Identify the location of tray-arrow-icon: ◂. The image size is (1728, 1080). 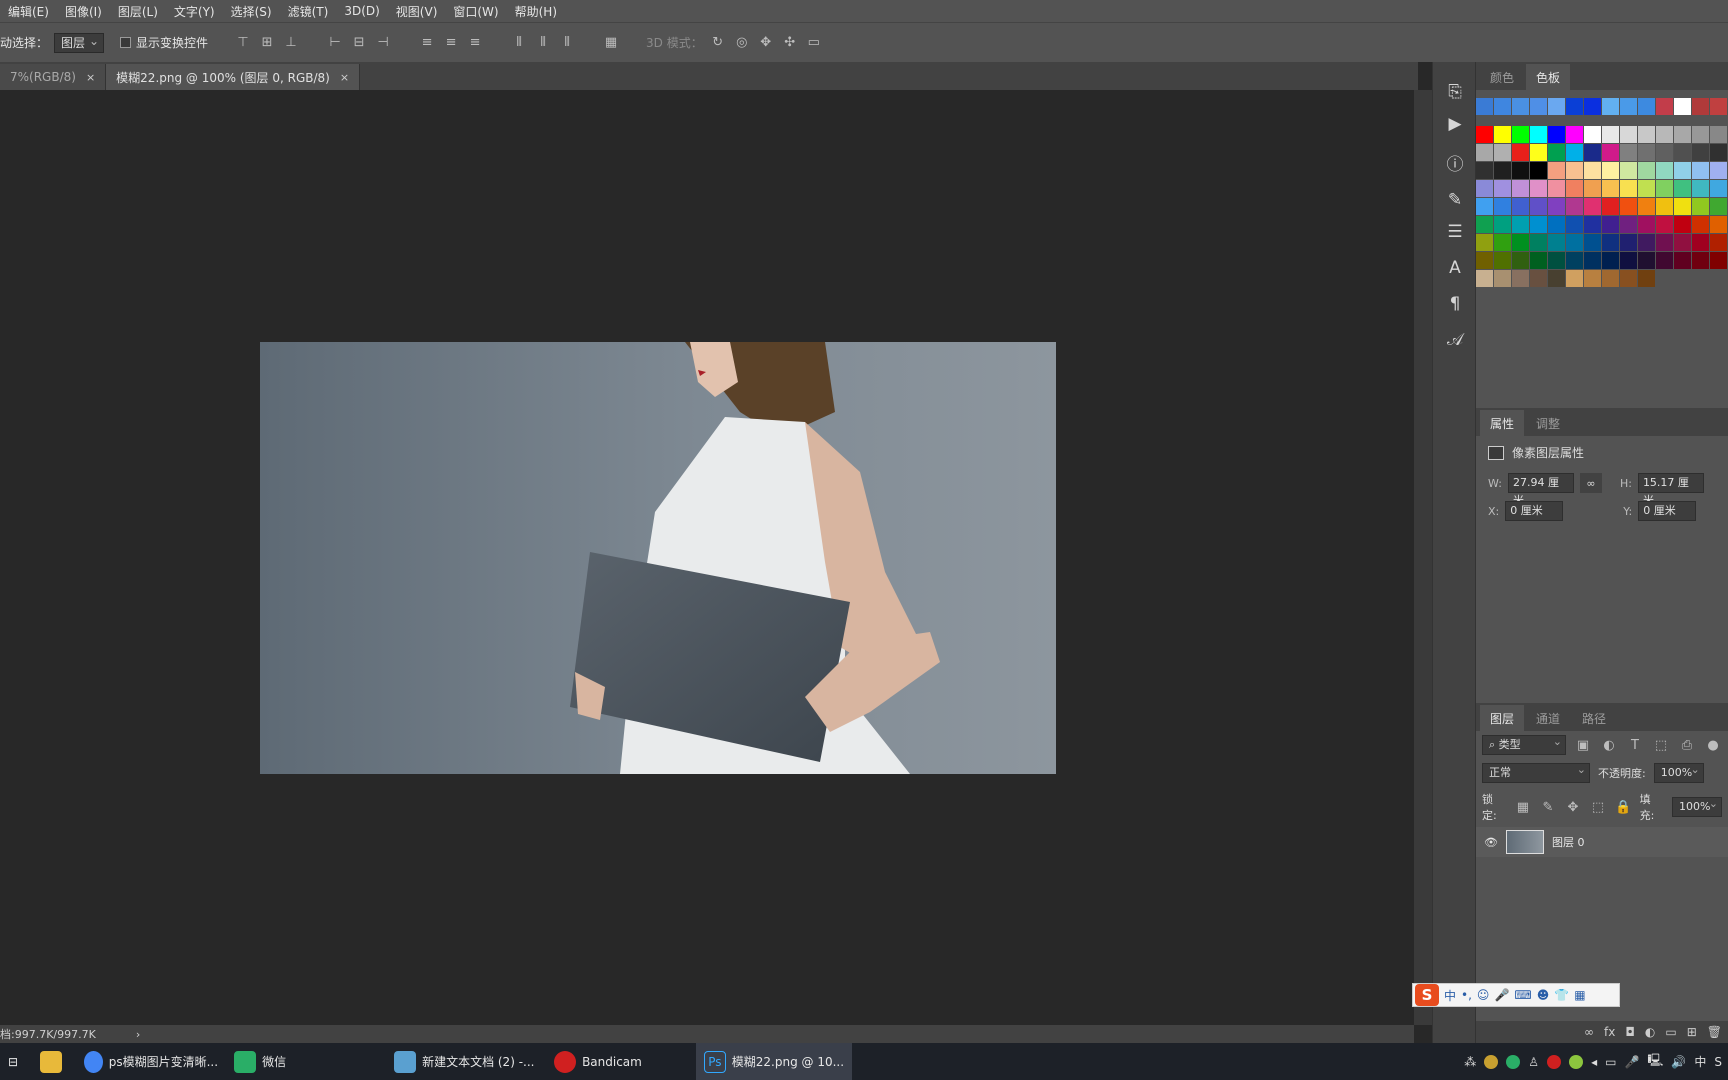
(1594, 1062).